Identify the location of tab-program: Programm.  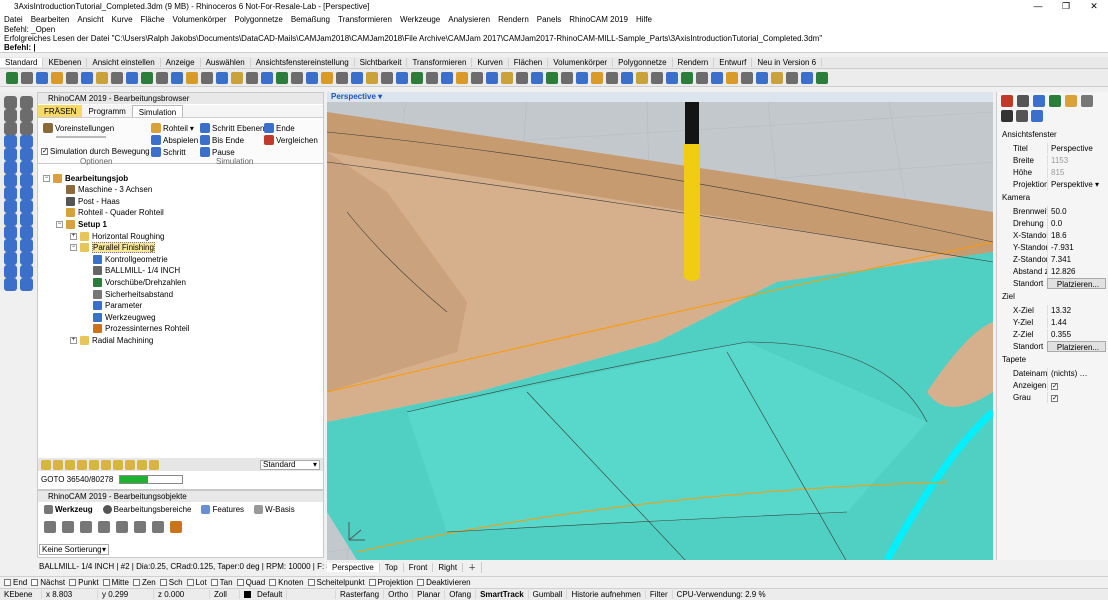
(106, 111).